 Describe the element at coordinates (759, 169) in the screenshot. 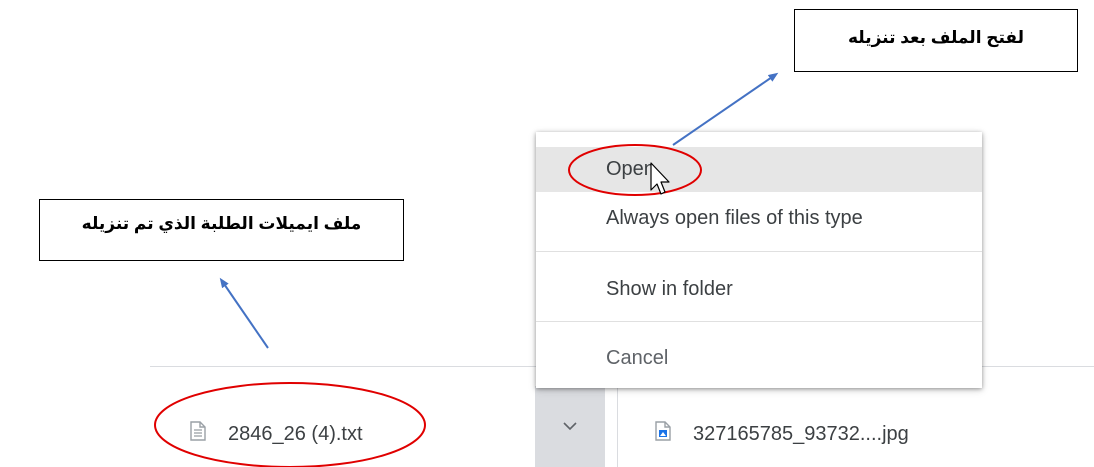

I see `menu-item-open: Open` at that location.